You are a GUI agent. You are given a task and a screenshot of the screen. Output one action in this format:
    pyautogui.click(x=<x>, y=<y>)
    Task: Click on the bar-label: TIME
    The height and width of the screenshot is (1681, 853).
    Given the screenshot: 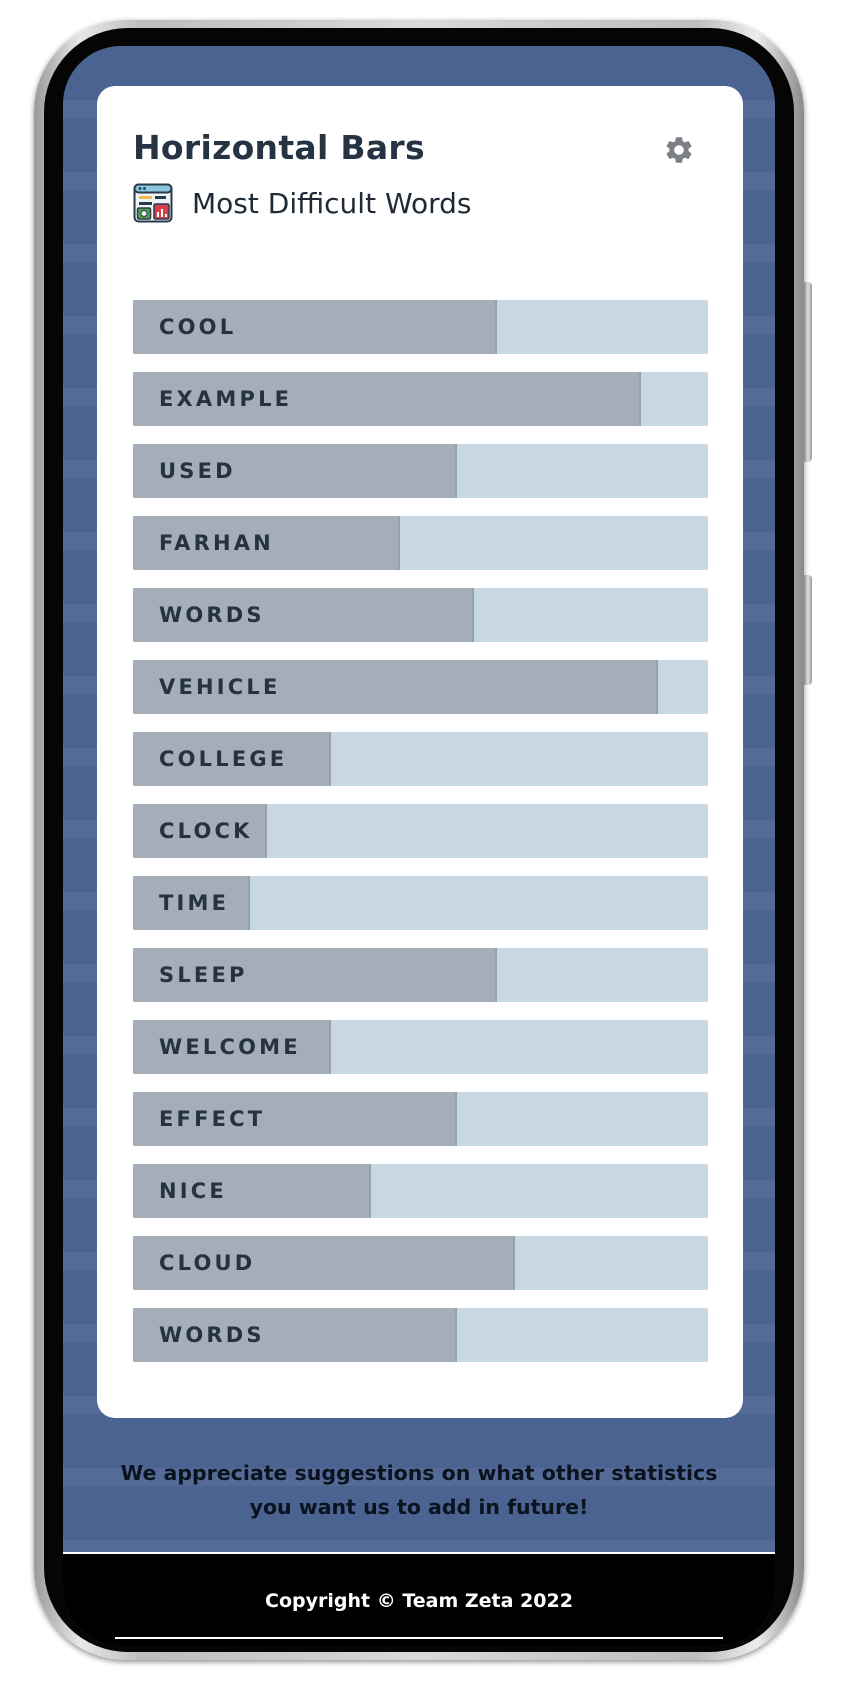 What is the action you would take?
    pyautogui.click(x=194, y=903)
    